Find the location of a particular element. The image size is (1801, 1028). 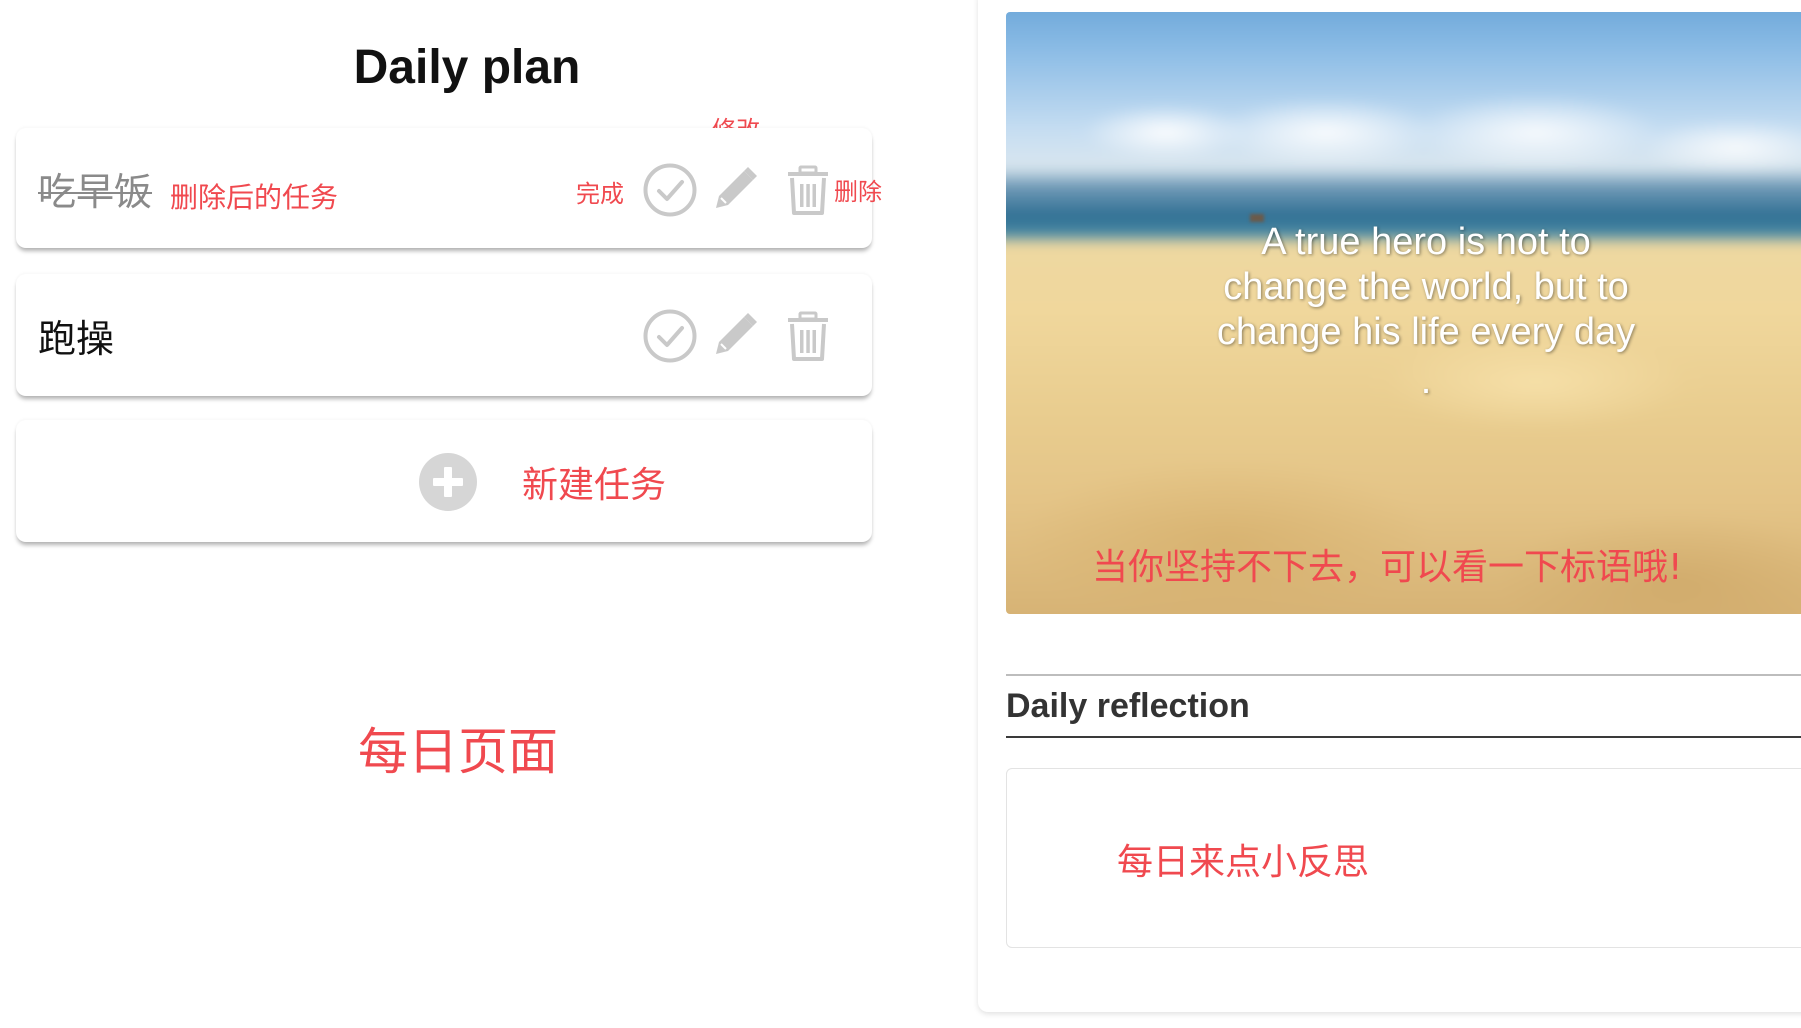

slogan-tail: . is located at coordinates (1426, 381).